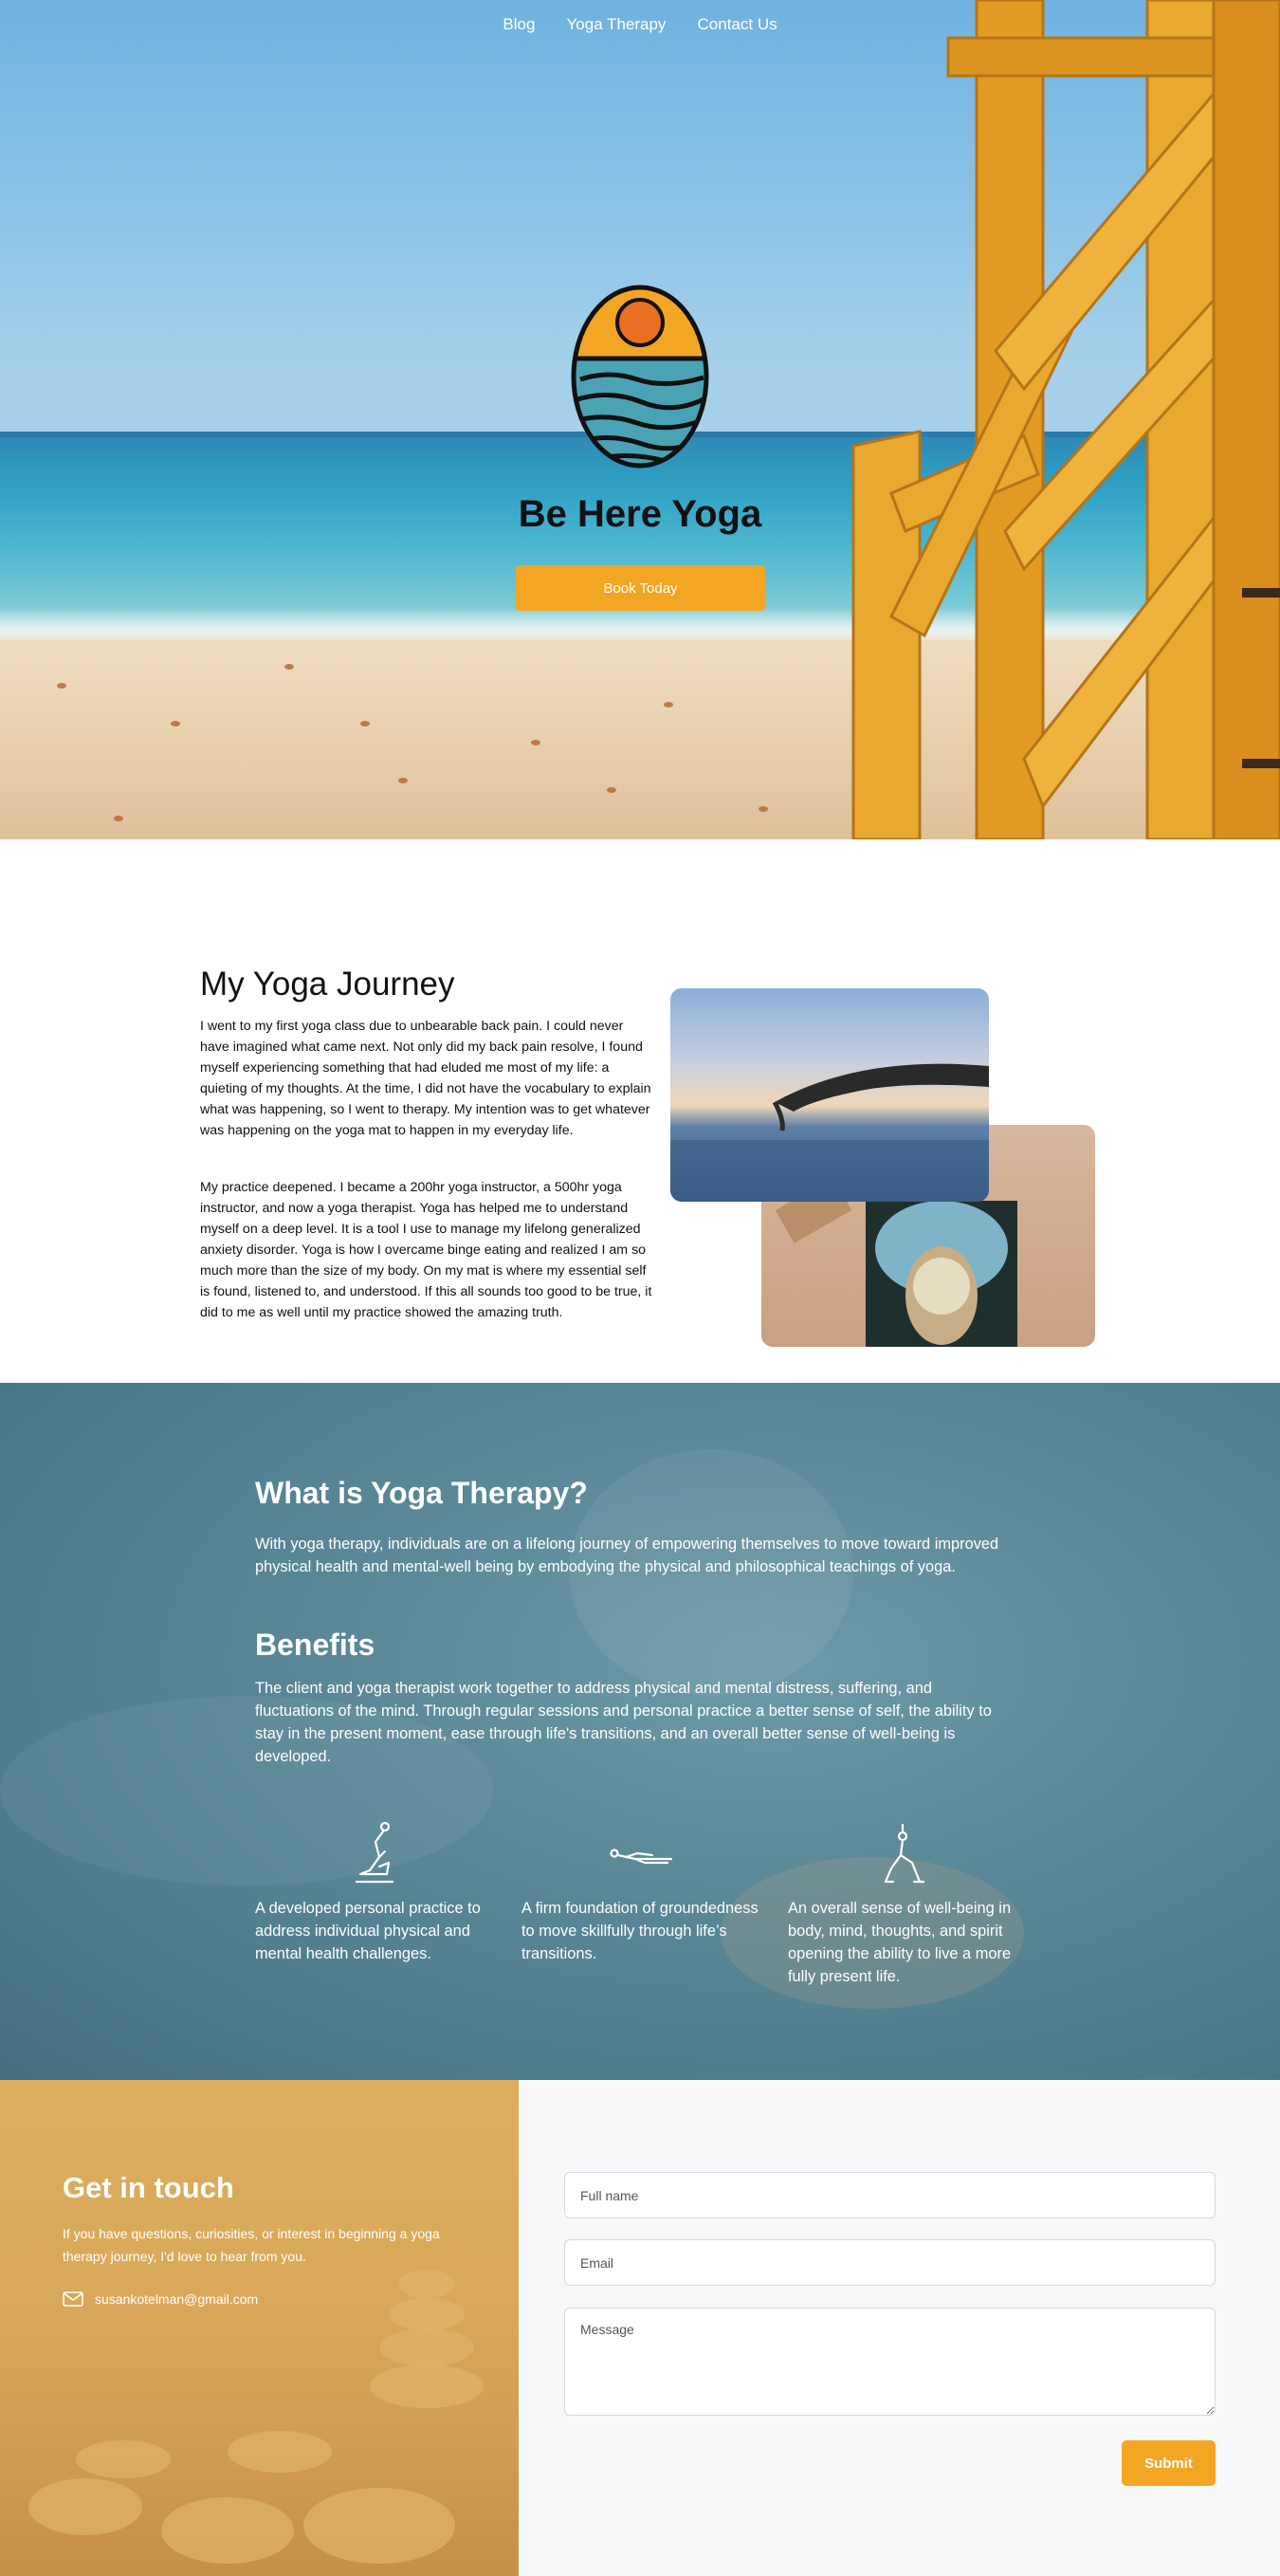  What do you see at coordinates (176, 2299) in the screenshot?
I see `contact-email-address: susankotelman@gmail.com` at bounding box center [176, 2299].